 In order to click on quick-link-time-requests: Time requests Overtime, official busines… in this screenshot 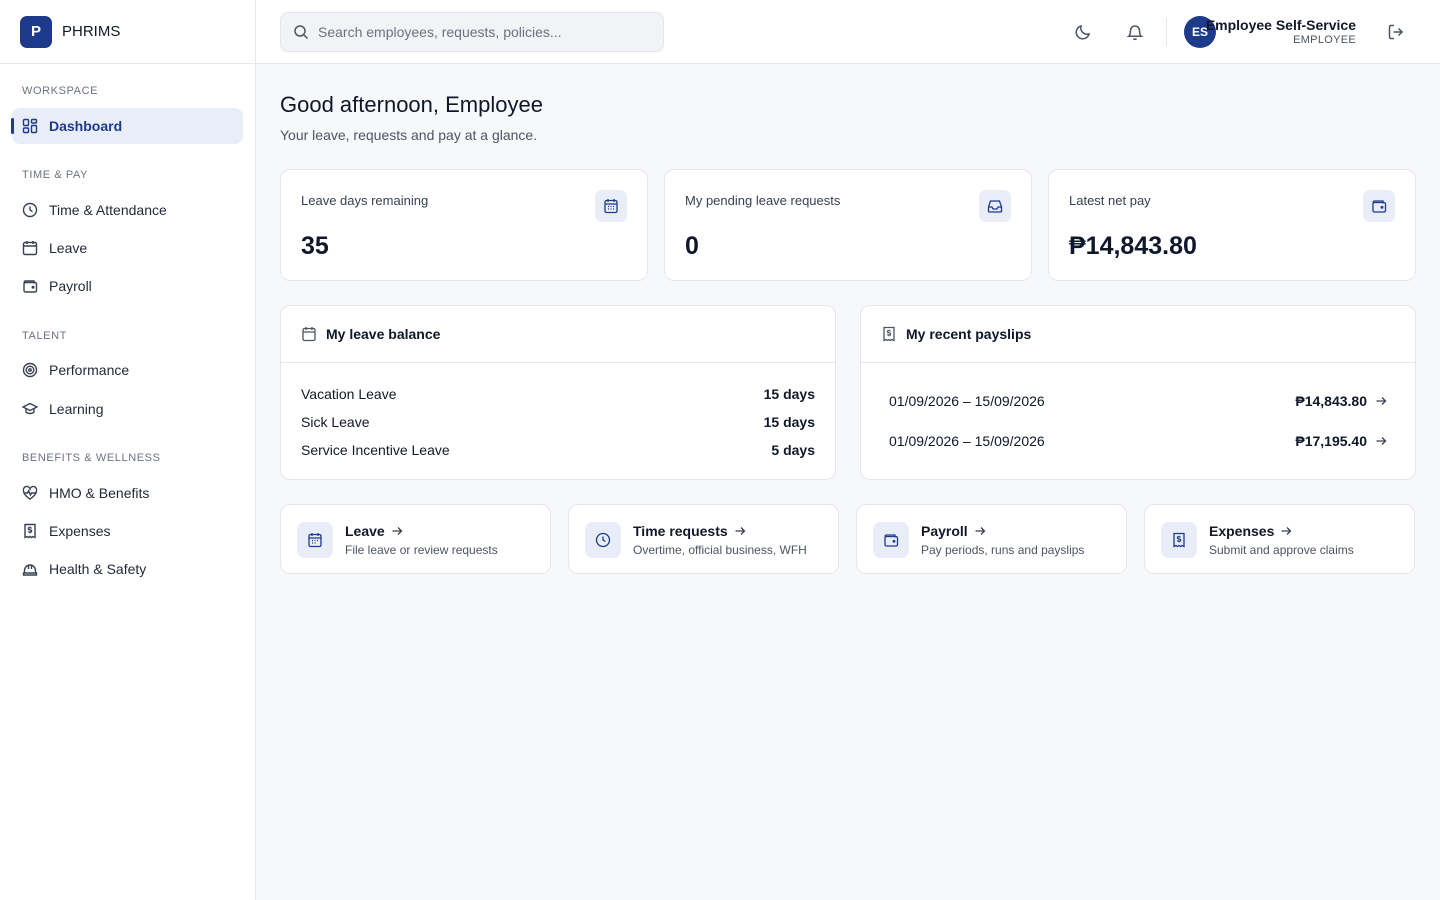, I will do `click(703, 539)`.